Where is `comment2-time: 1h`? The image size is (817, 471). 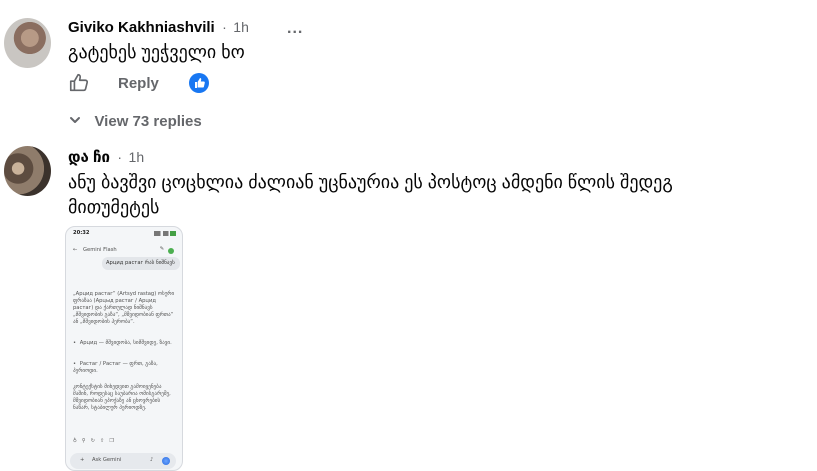
comment2-time: 1h is located at coordinates (137, 157).